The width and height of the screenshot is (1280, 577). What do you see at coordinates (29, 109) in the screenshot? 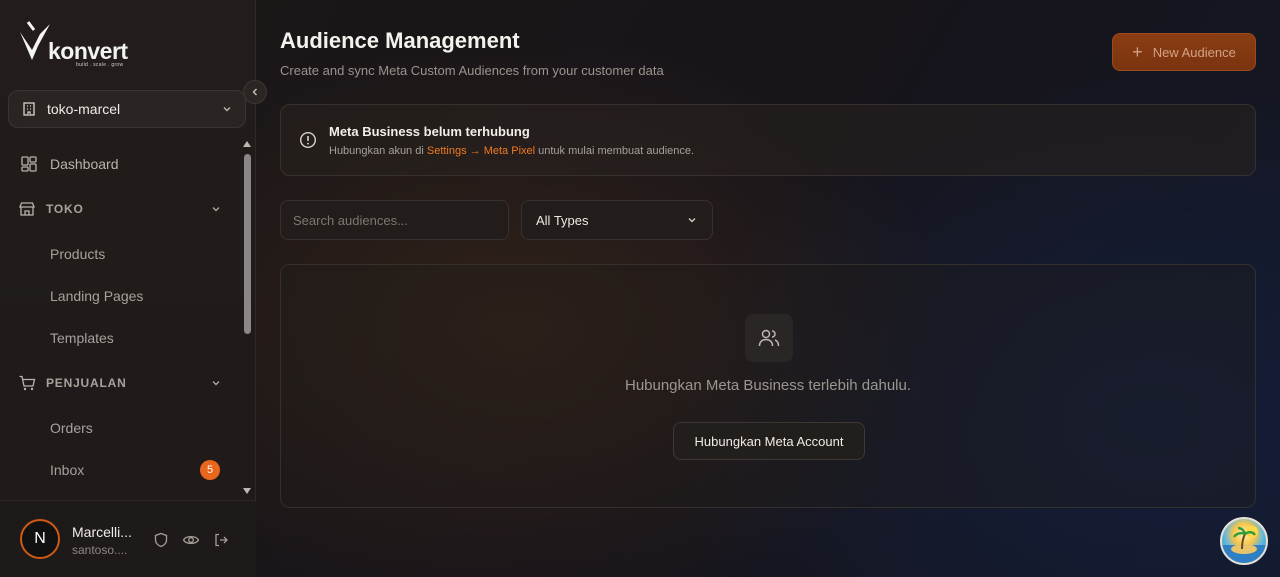
I see `building-icon` at bounding box center [29, 109].